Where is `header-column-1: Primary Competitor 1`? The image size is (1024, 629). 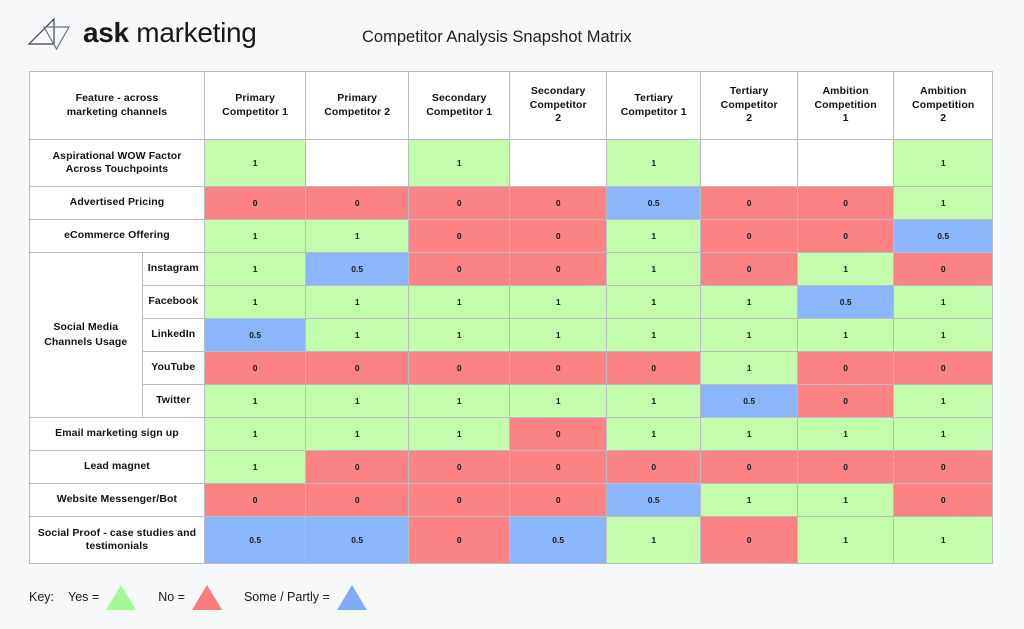
header-column-1: Primary Competitor 1 is located at coordinates (255, 105).